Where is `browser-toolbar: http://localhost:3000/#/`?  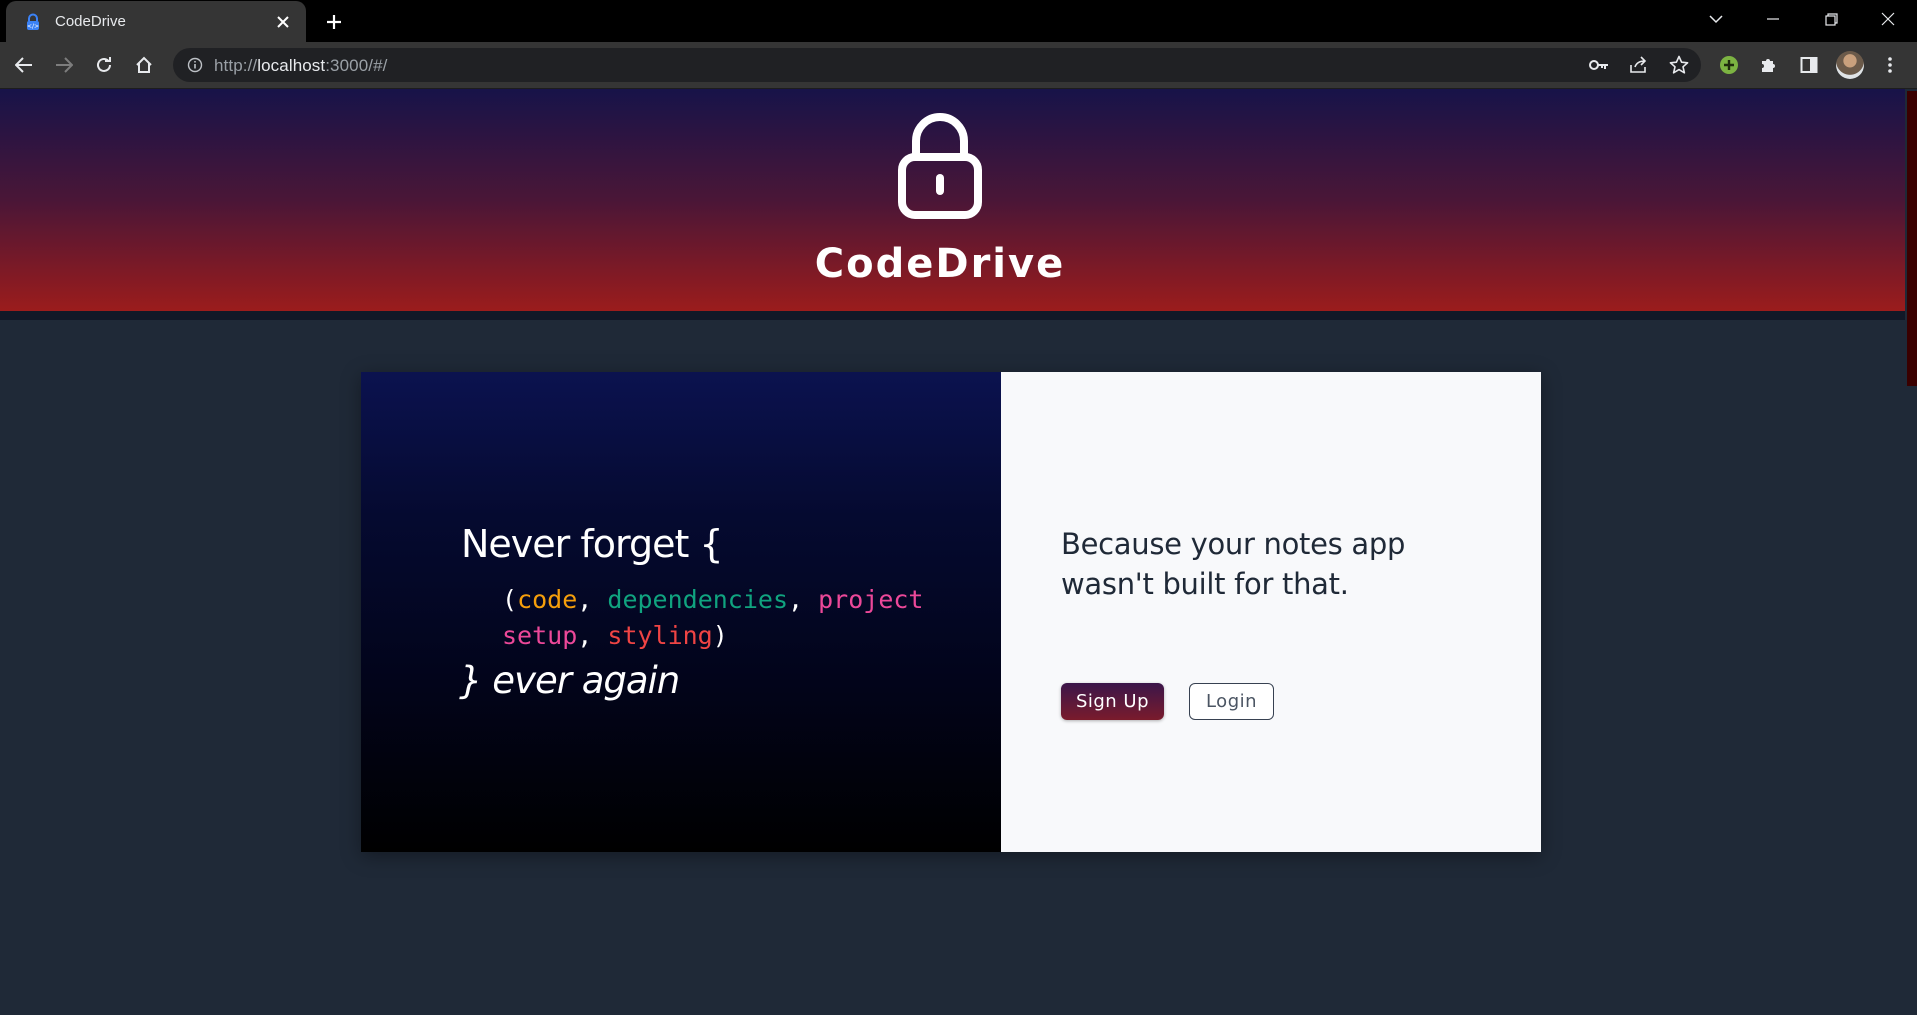 browser-toolbar: http://localhost:3000/#/ is located at coordinates (958, 65).